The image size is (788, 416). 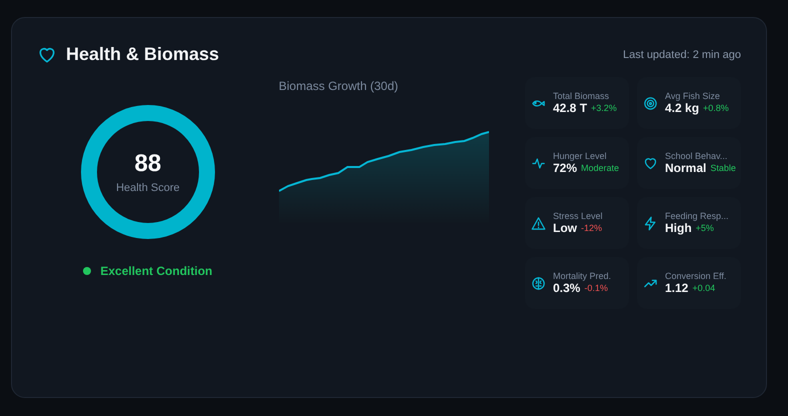 What do you see at coordinates (693, 96) in the screenshot?
I see `metric-label: Avg Fish Size` at bounding box center [693, 96].